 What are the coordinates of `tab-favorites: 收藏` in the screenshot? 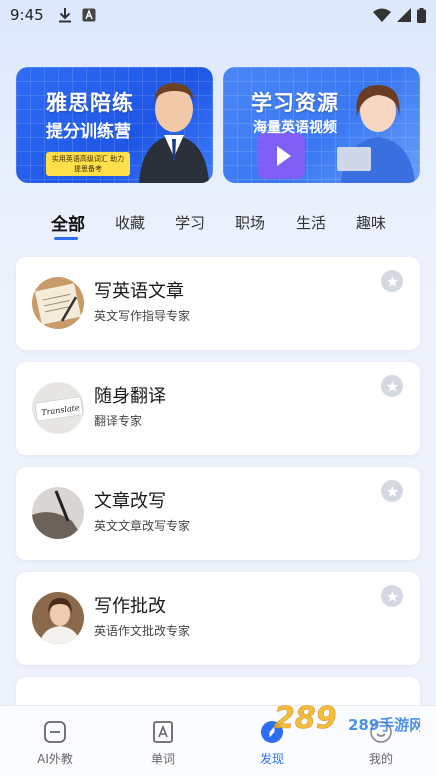 It's located at (130, 222).